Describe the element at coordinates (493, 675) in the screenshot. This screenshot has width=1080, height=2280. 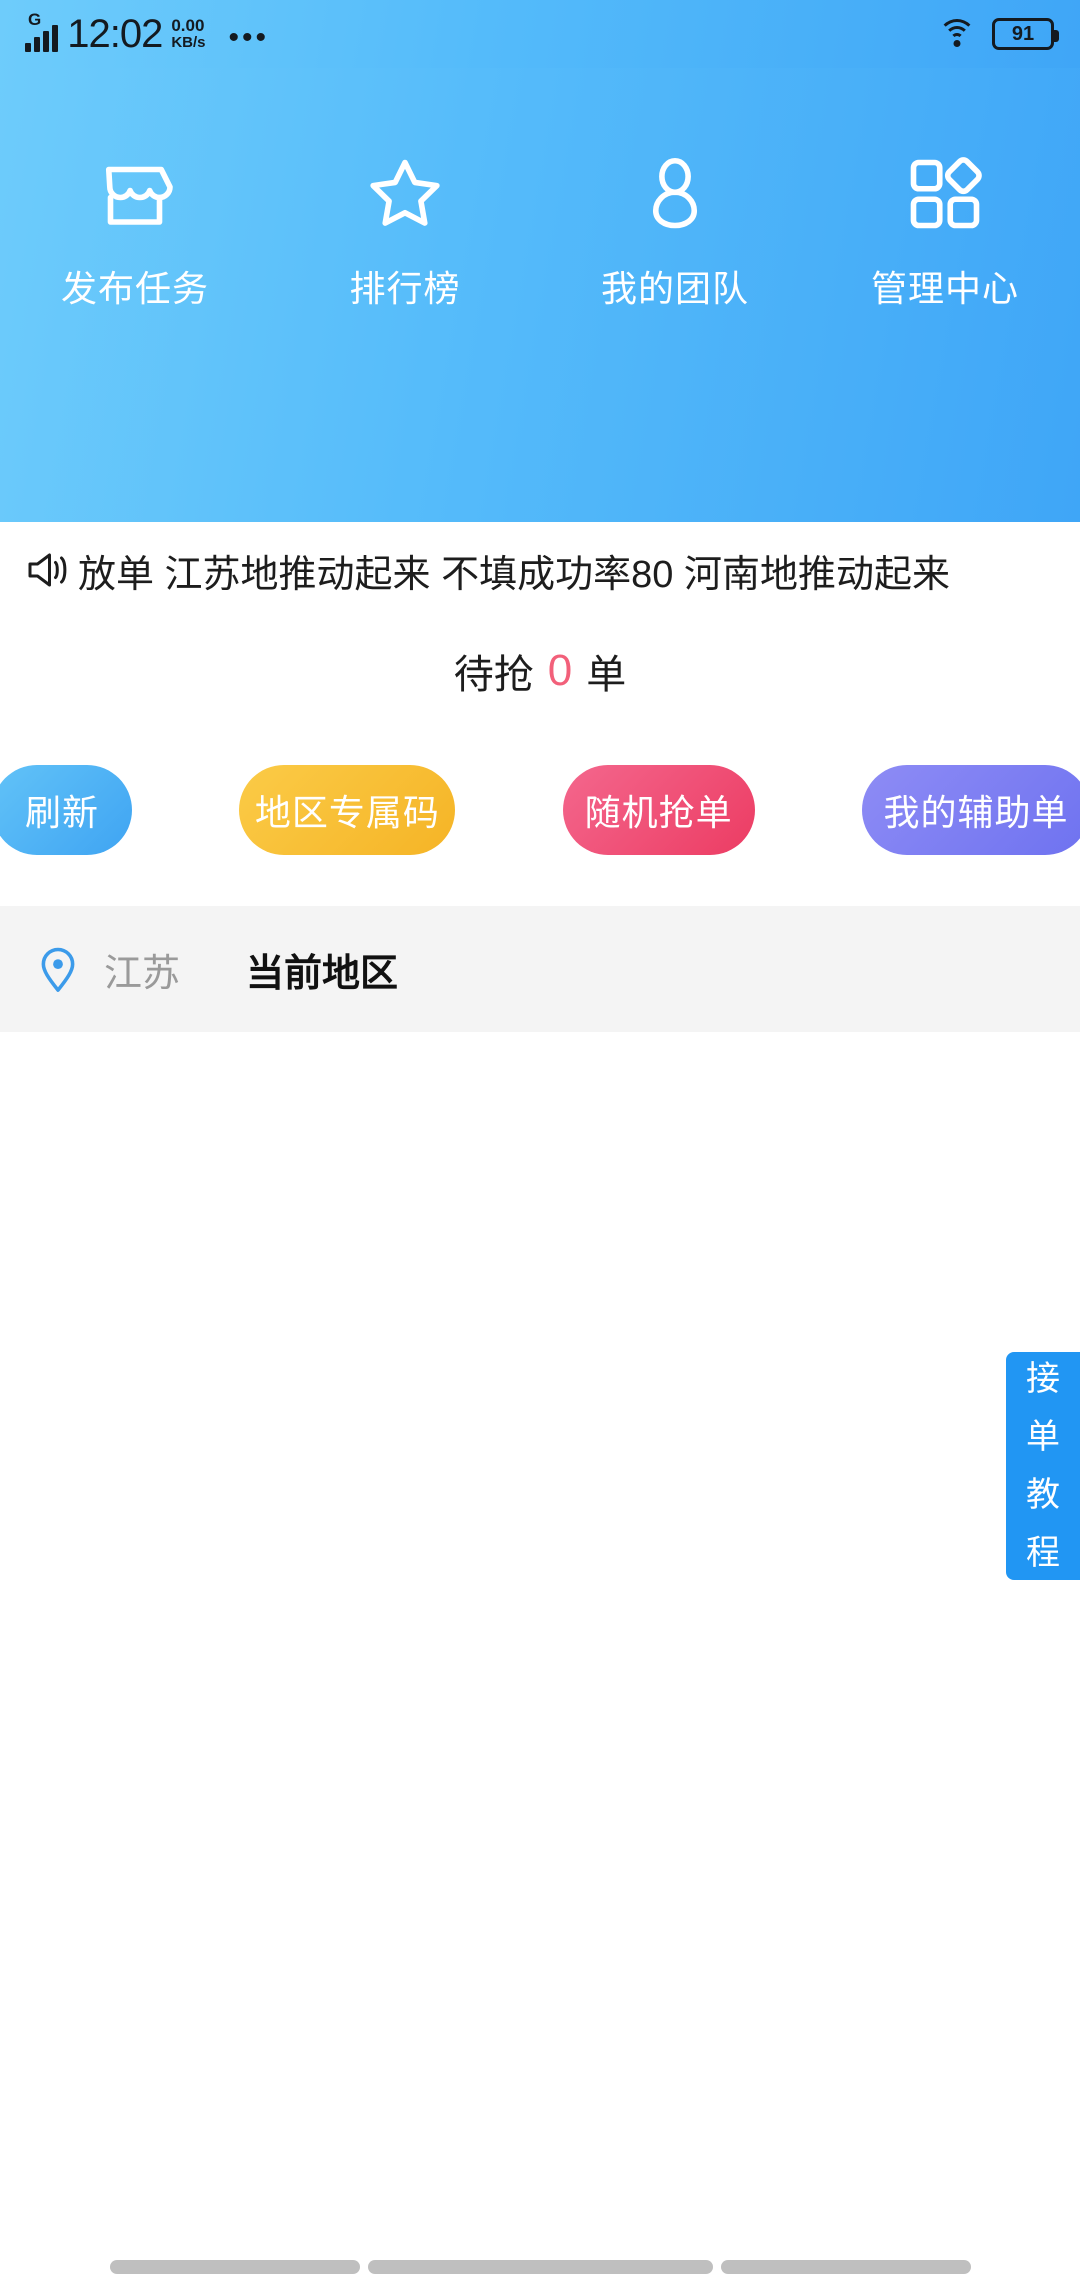
I see `pending-prefix-label: 待抢` at that location.